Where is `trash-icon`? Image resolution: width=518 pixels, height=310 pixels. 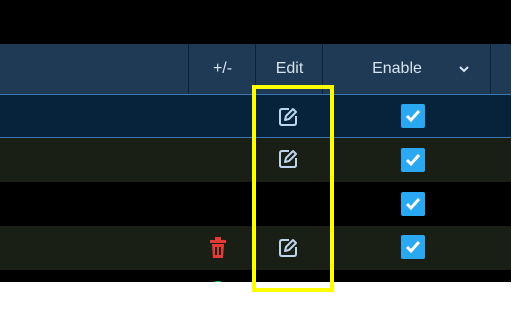 trash-icon is located at coordinates (218, 248).